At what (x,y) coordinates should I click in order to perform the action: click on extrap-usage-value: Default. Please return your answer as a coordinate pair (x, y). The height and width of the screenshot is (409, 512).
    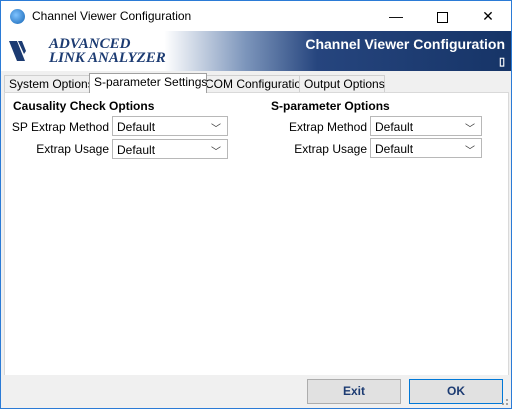
    Looking at the image, I should click on (136, 150).